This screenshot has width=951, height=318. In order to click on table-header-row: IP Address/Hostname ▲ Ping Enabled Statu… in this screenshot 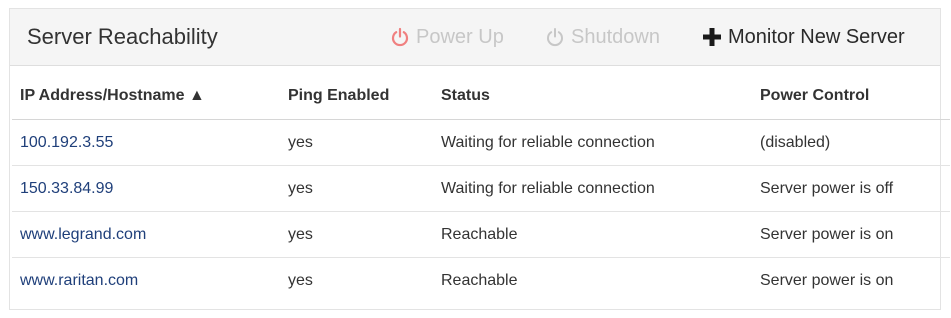, I will do `click(481, 96)`.